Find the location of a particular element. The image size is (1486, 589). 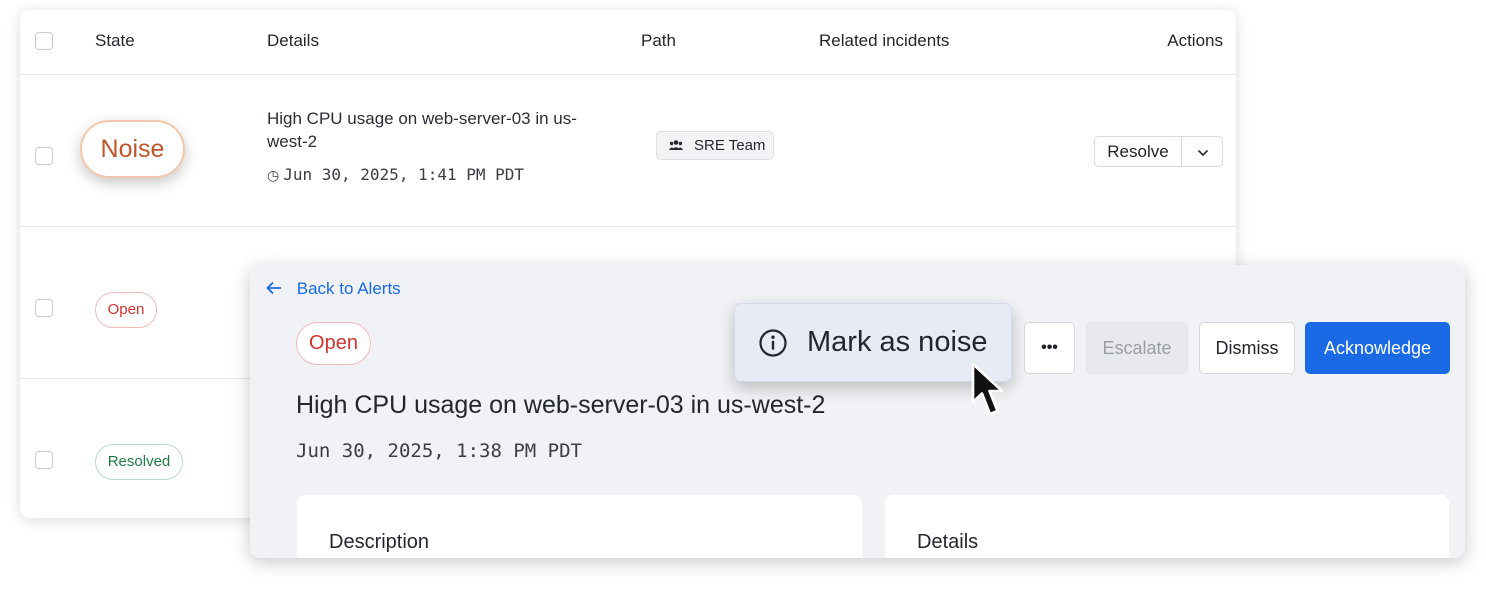

chevron-down-icon is located at coordinates (1202, 151).